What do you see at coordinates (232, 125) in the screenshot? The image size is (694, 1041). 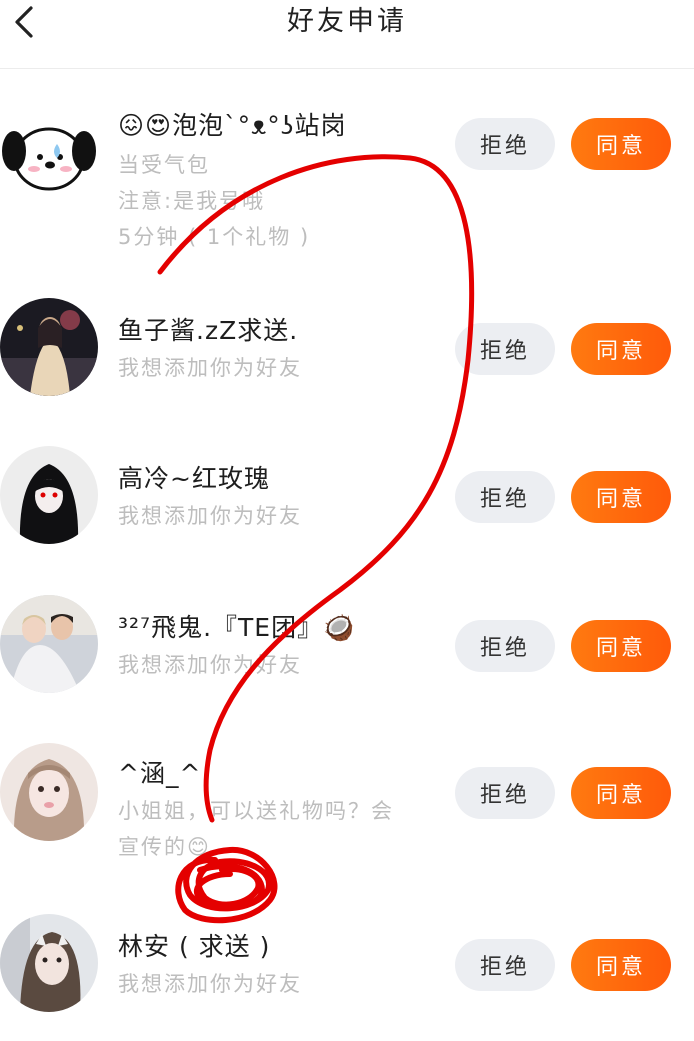 I see `request-name: 😖😍泡泡ˋ°ᴥ°ʖ站岗` at bounding box center [232, 125].